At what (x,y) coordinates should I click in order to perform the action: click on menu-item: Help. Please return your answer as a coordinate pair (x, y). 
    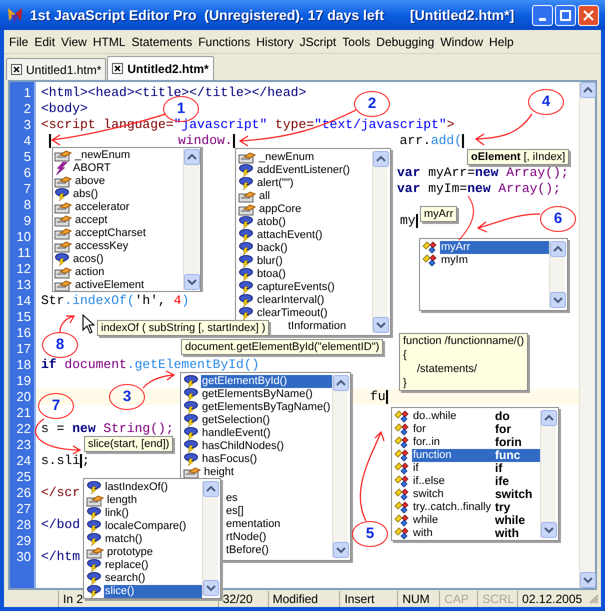
    Looking at the image, I should click on (501, 41).